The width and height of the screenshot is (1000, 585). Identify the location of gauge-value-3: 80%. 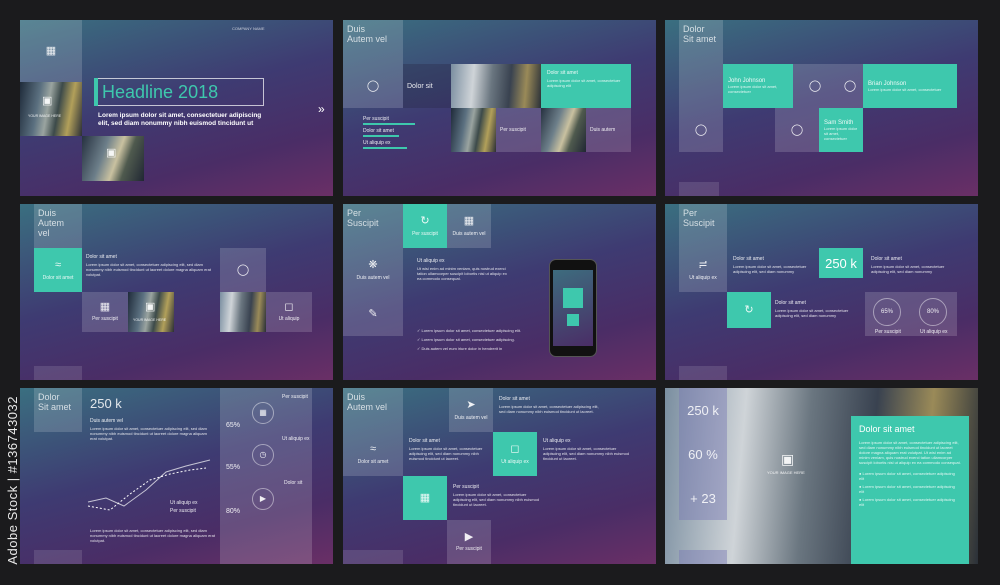
(233, 511).